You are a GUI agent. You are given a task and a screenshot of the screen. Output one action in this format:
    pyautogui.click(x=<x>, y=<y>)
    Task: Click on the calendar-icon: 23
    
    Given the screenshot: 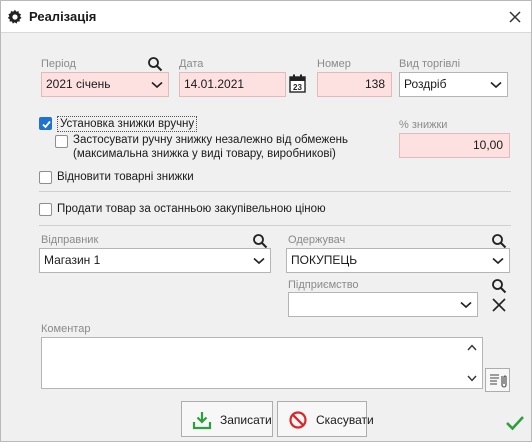 What is the action you would take?
    pyautogui.click(x=297, y=83)
    